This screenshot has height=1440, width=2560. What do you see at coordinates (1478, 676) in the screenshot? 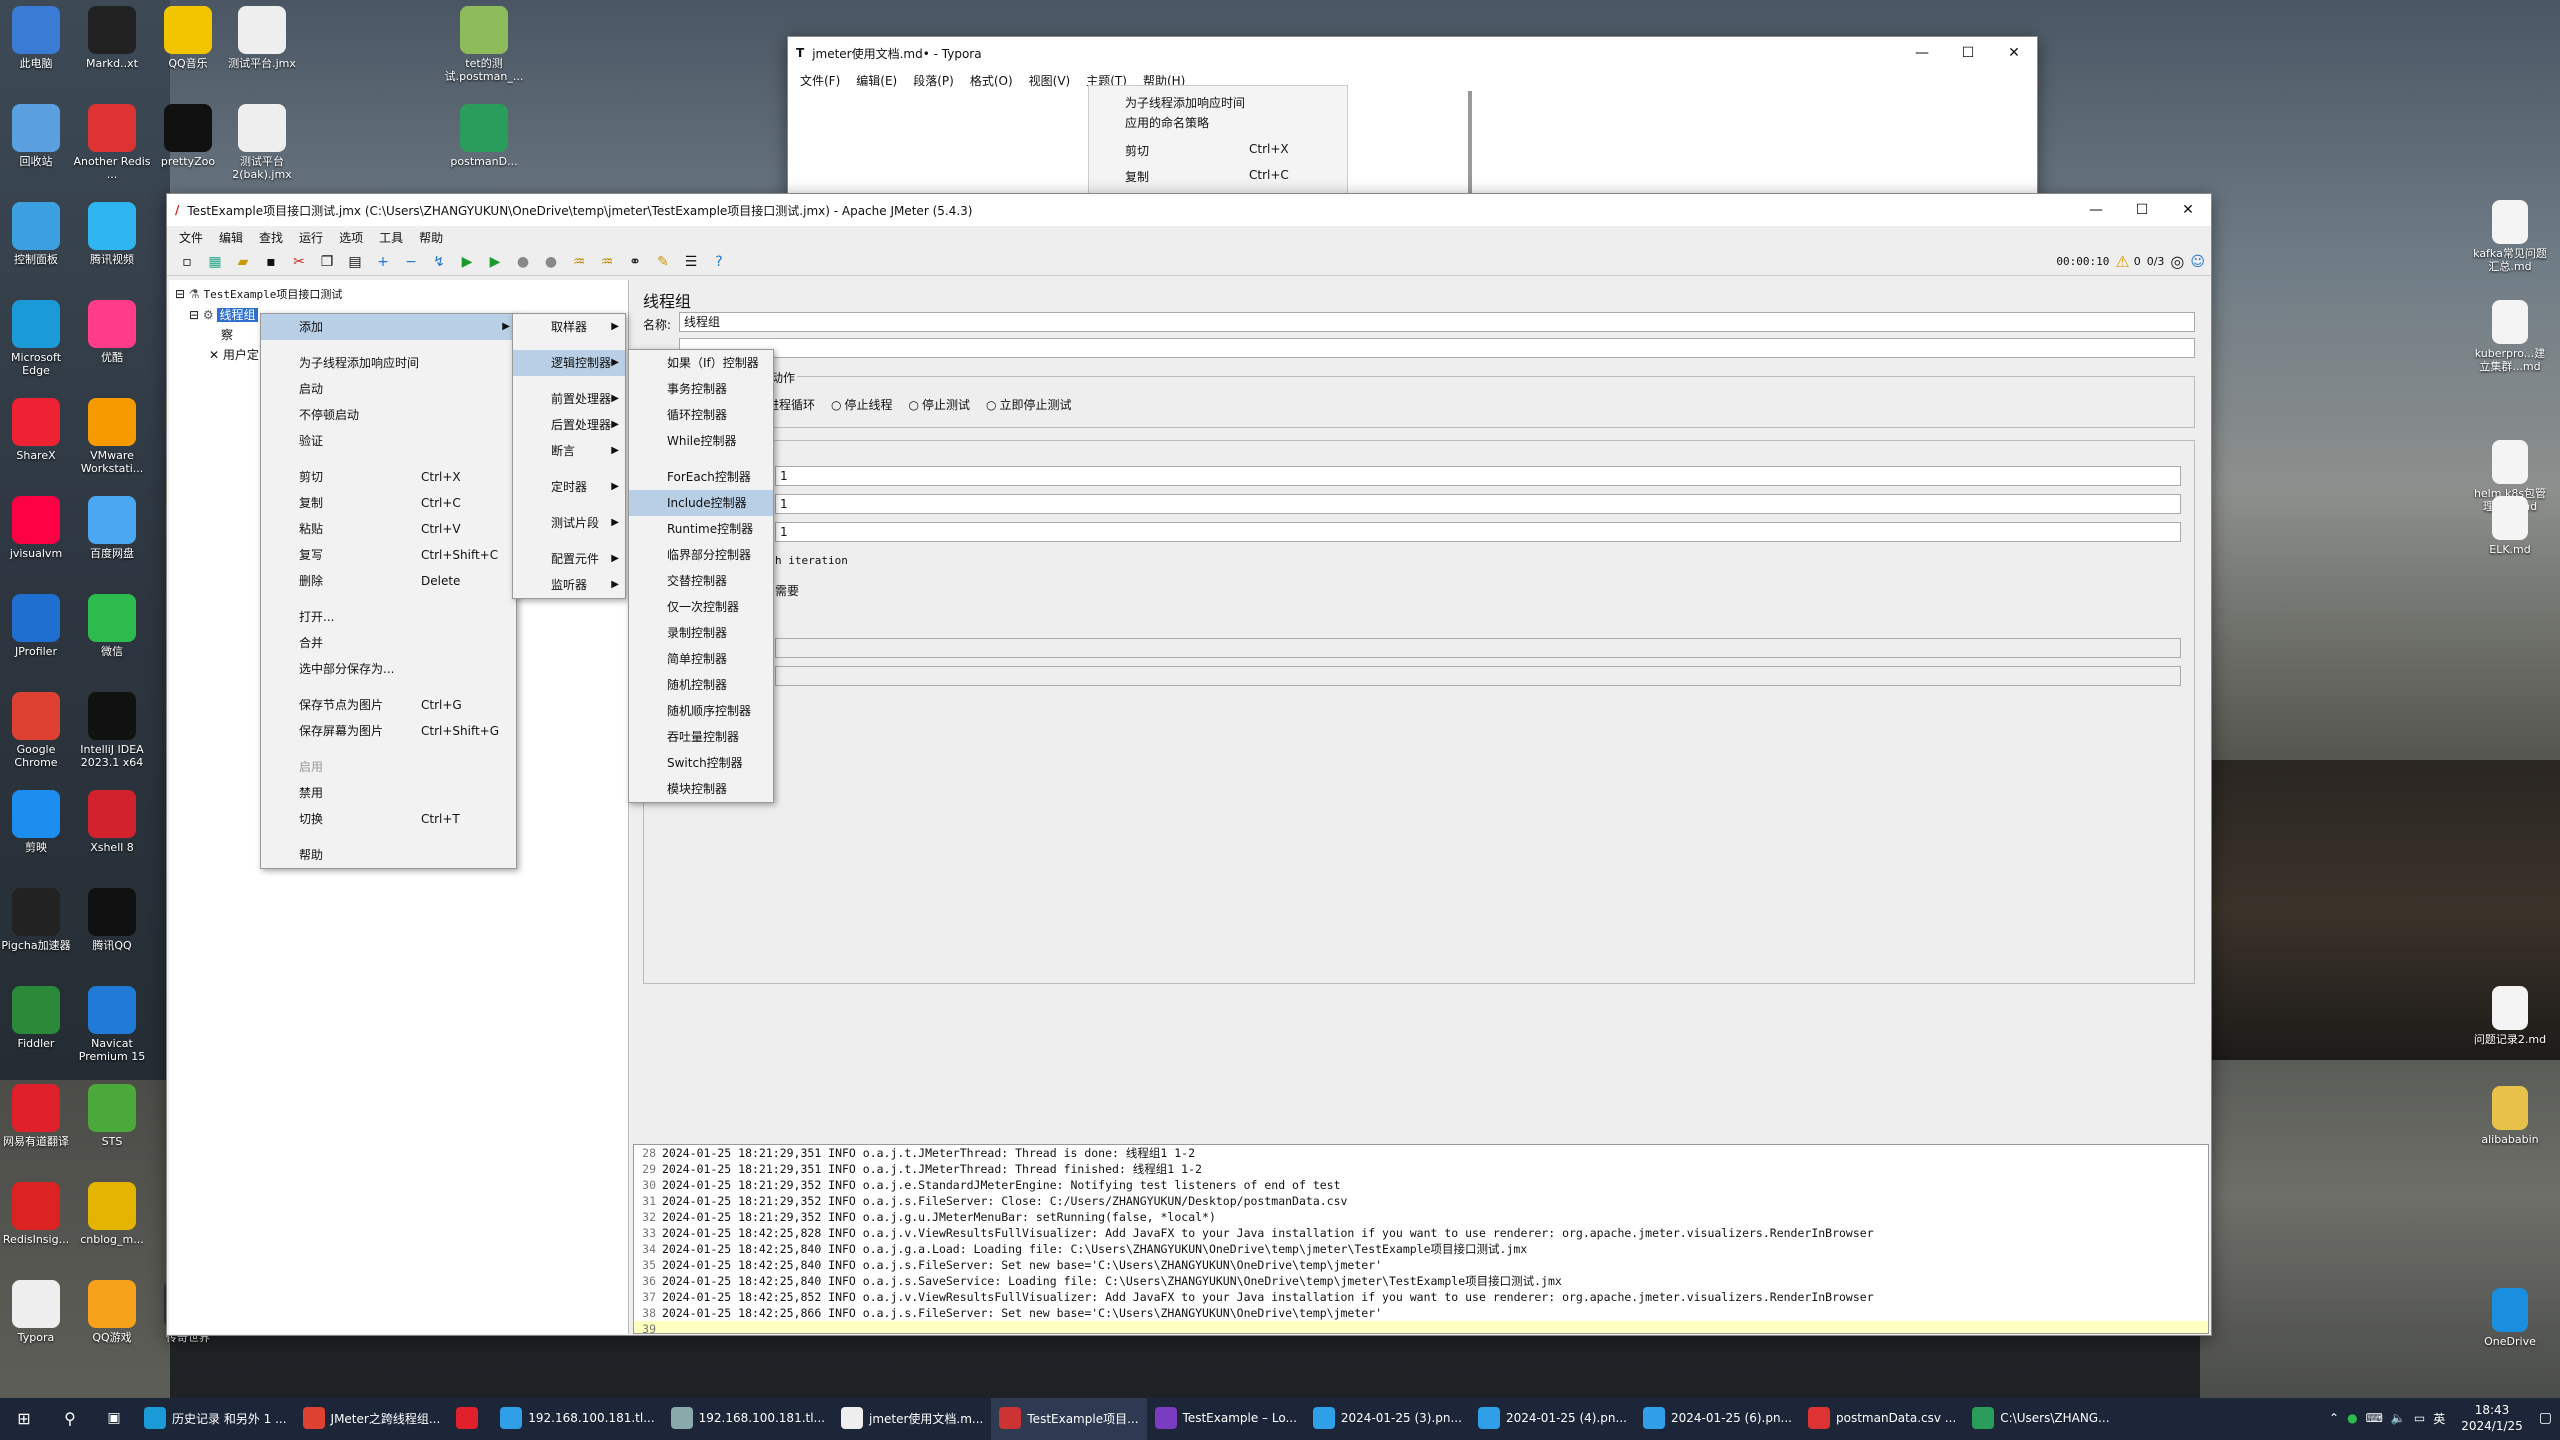
I see `startup-delay-field` at bounding box center [1478, 676].